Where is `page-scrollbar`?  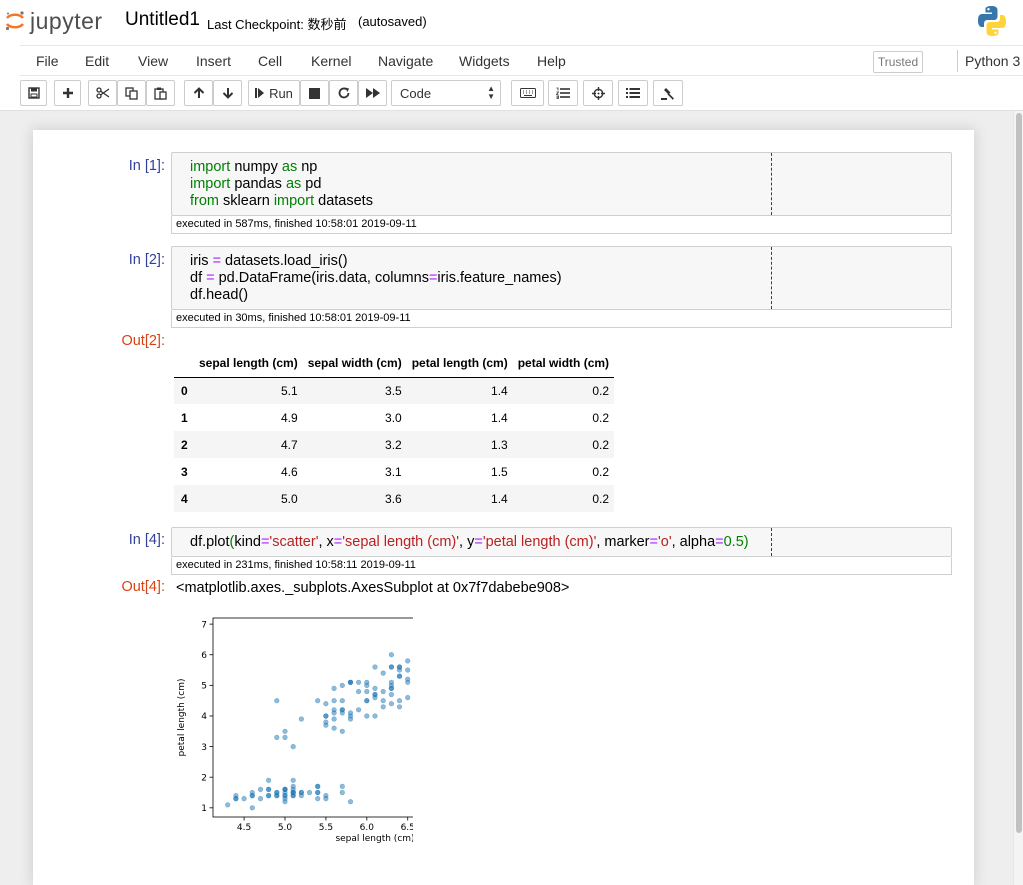
page-scrollbar is located at coordinates (1018, 498).